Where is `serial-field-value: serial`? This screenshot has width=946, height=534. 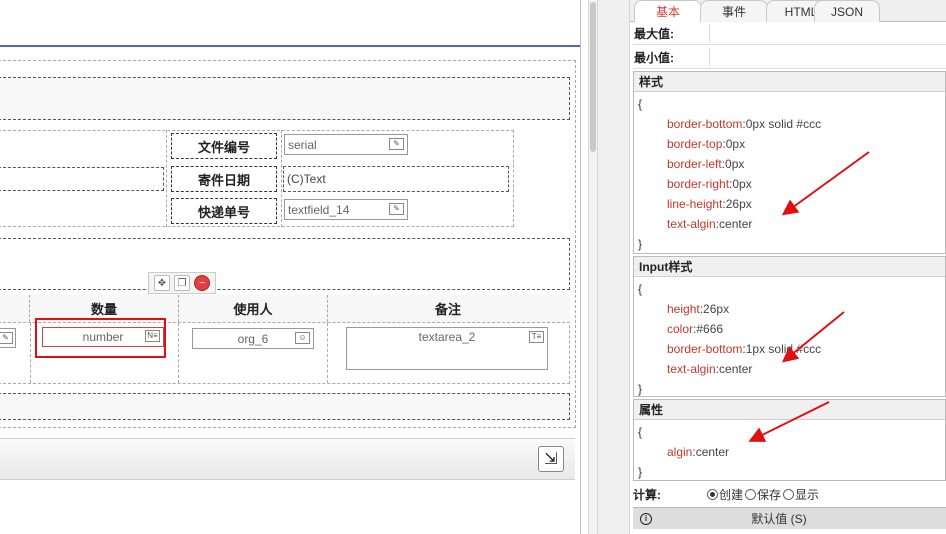 serial-field-value: serial is located at coordinates (302, 144).